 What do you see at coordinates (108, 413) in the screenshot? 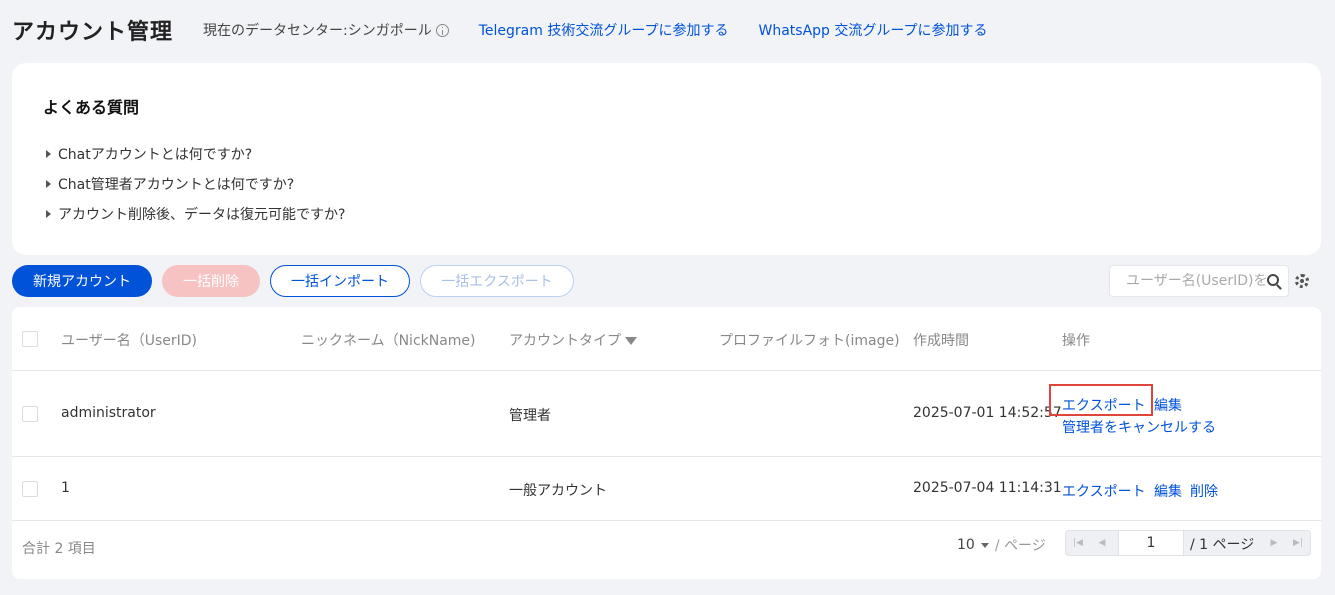
I see `cell-userid: administrator` at bounding box center [108, 413].